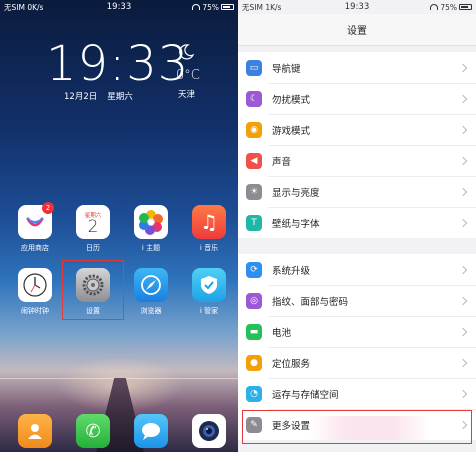 The width and height of the screenshot is (476, 452). What do you see at coordinates (357, 7) in the screenshot?
I see `settings-status-bar: 无SIM 1K/s 19:33 75%` at bounding box center [357, 7].